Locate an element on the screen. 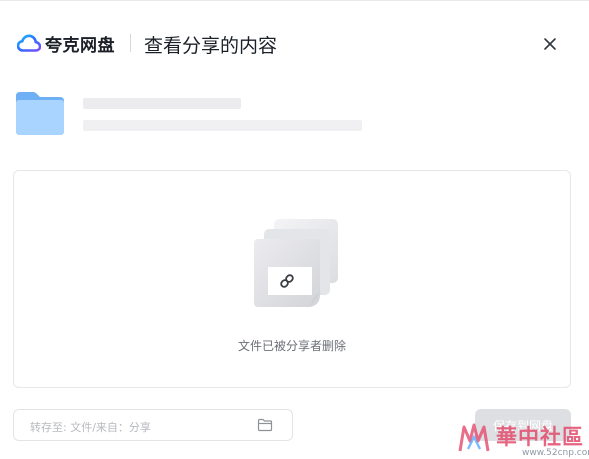 This screenshot has height=459, width=589. watermark: 華中社區 www.52cnp.com is located at coordinates (522, 439).